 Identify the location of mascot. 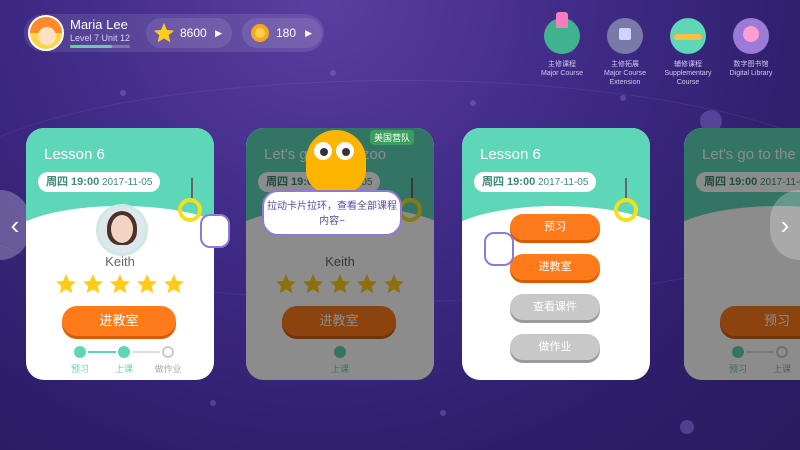
(336, 162).